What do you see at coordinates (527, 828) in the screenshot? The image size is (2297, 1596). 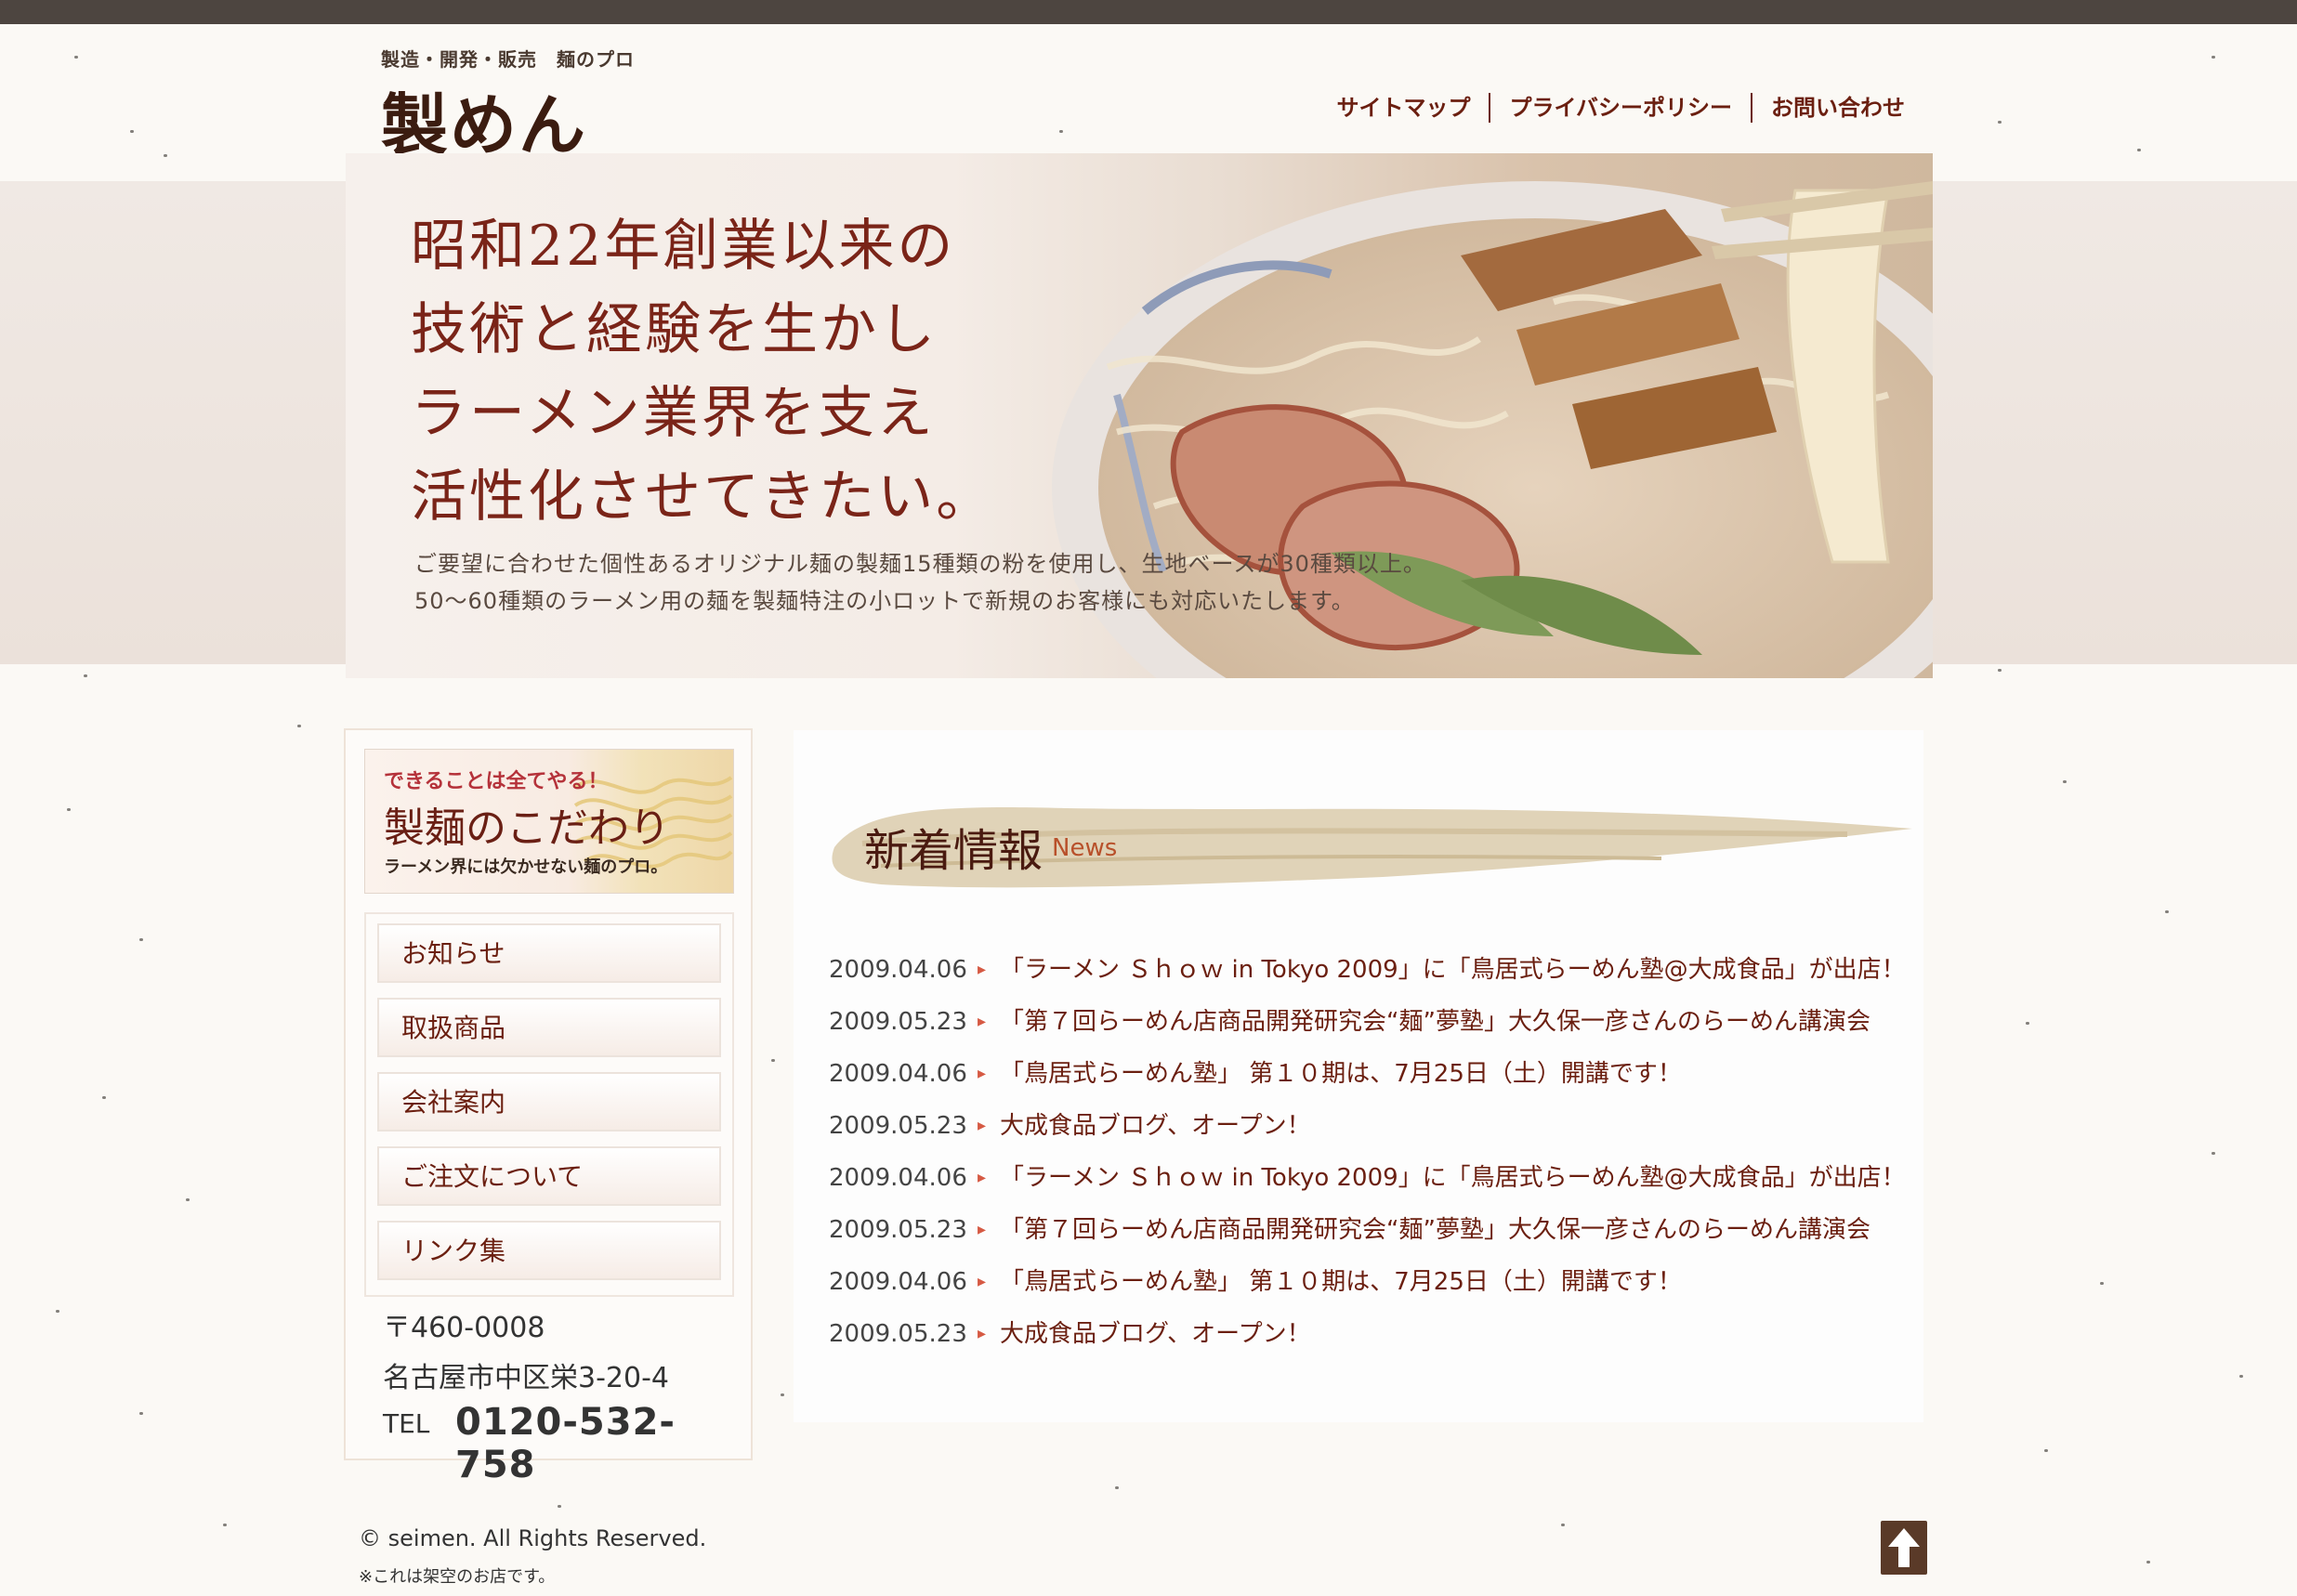 I see `banner-title: 製麺のこだわり` at bounding box center [527, 828].